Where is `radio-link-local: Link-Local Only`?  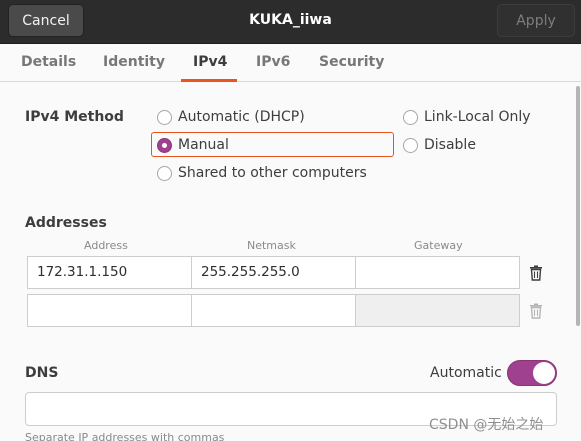 radio-link-local: Link-Local Only is located at coordinates (467, 117).